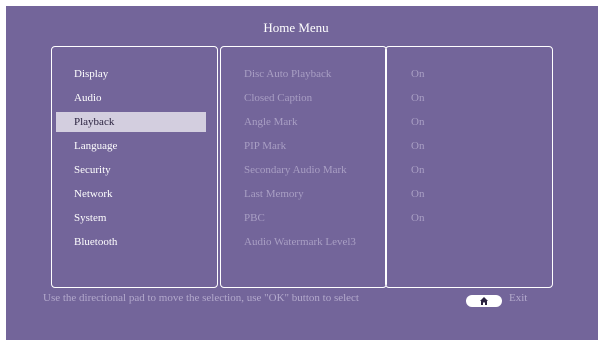 The image size is (604, 346). I want to click on setting-disc-auto-playback: Disc Auto Playback, so click(314, 74).